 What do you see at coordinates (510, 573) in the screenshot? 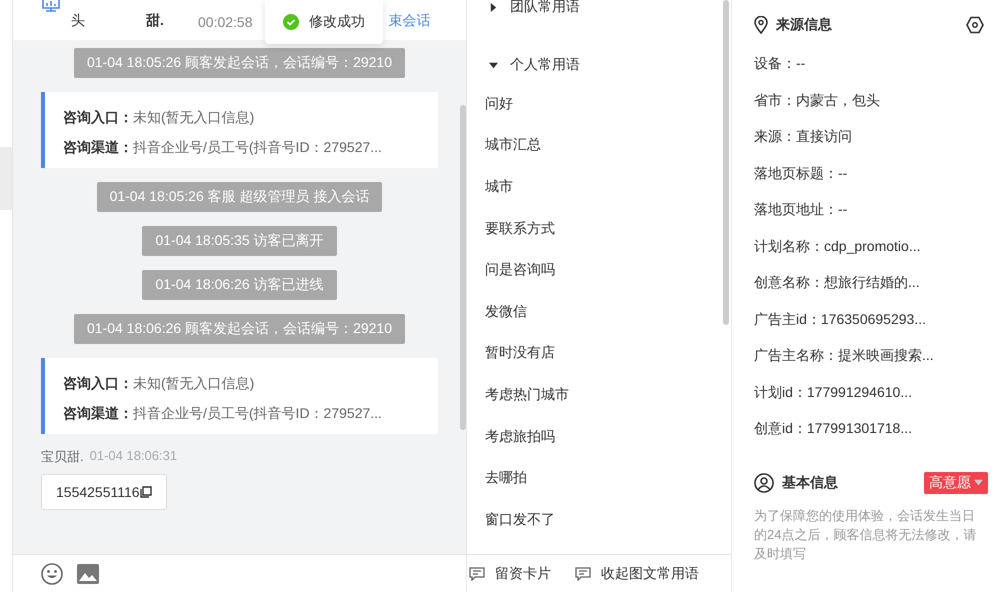
I see `footer-button: 留资卡片` at bounding box center [510, 573].